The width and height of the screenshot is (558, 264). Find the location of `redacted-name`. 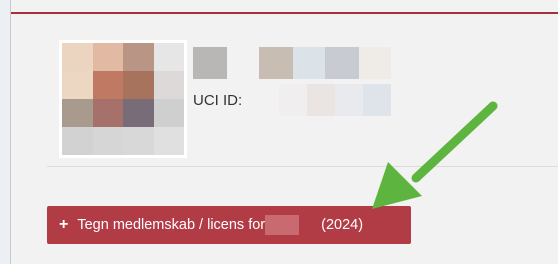

redacted-name is located at coordinates (292, 63).